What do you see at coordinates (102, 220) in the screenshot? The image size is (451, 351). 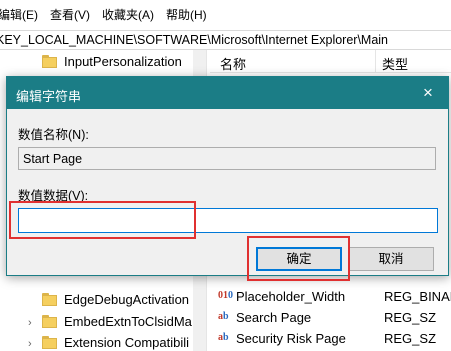 I see `annotation-box-input` at bounding box center [102, 220].